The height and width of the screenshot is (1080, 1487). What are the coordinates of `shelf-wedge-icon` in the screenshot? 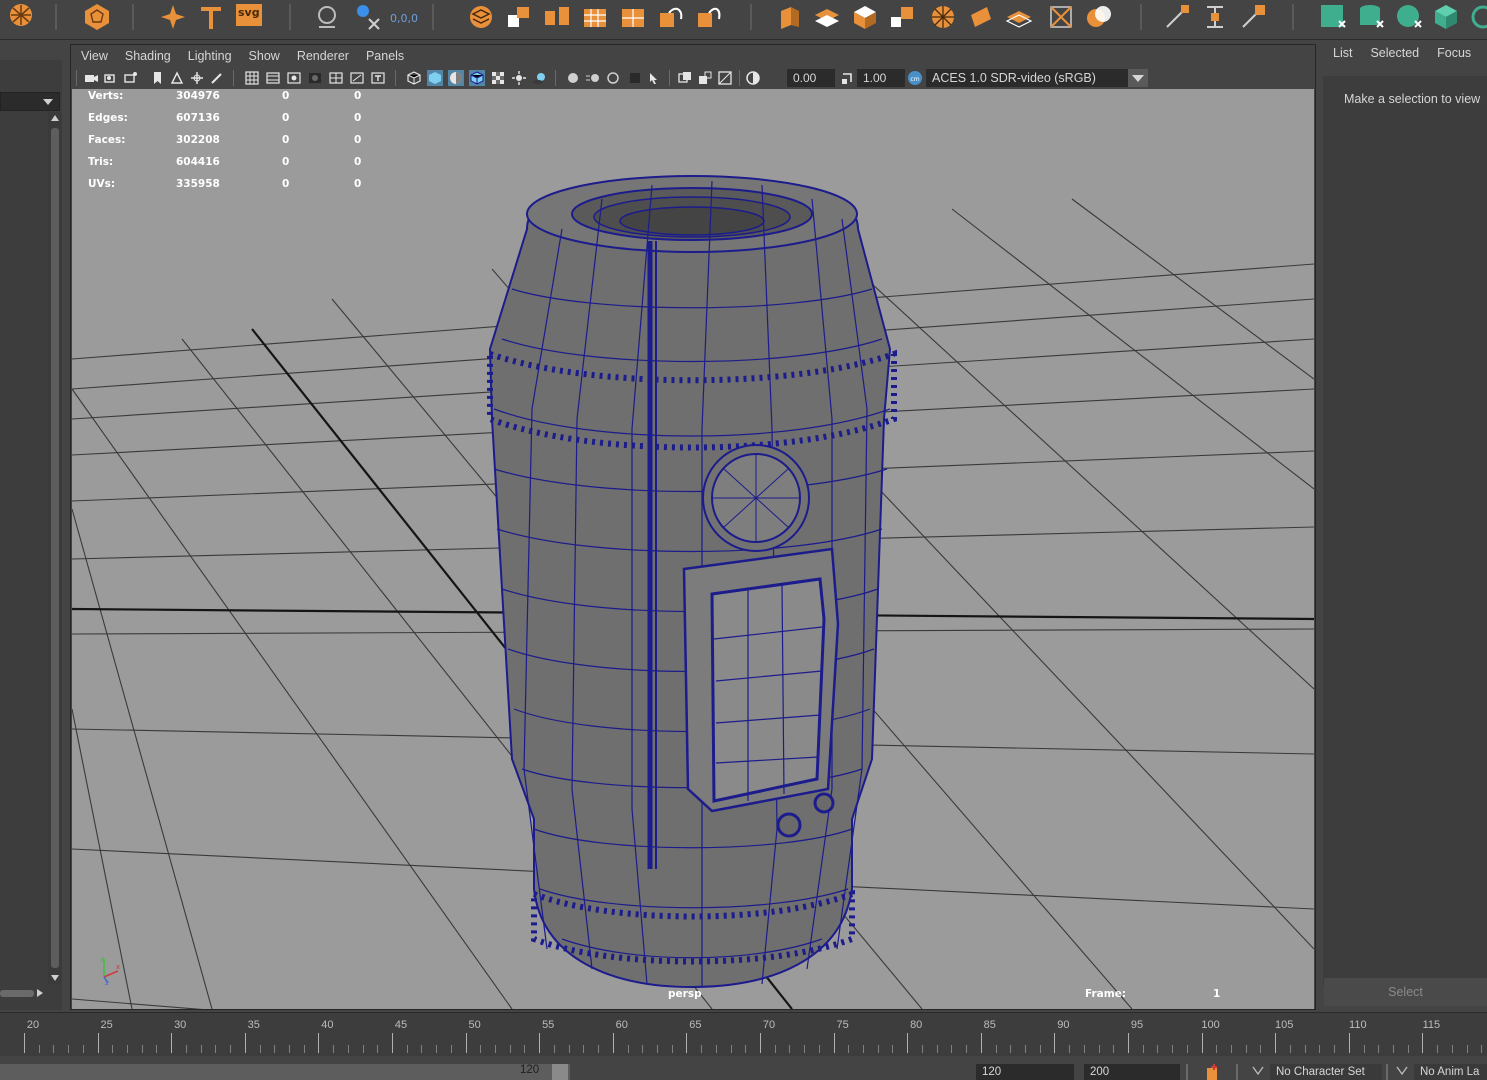 It's located at (981, 17).